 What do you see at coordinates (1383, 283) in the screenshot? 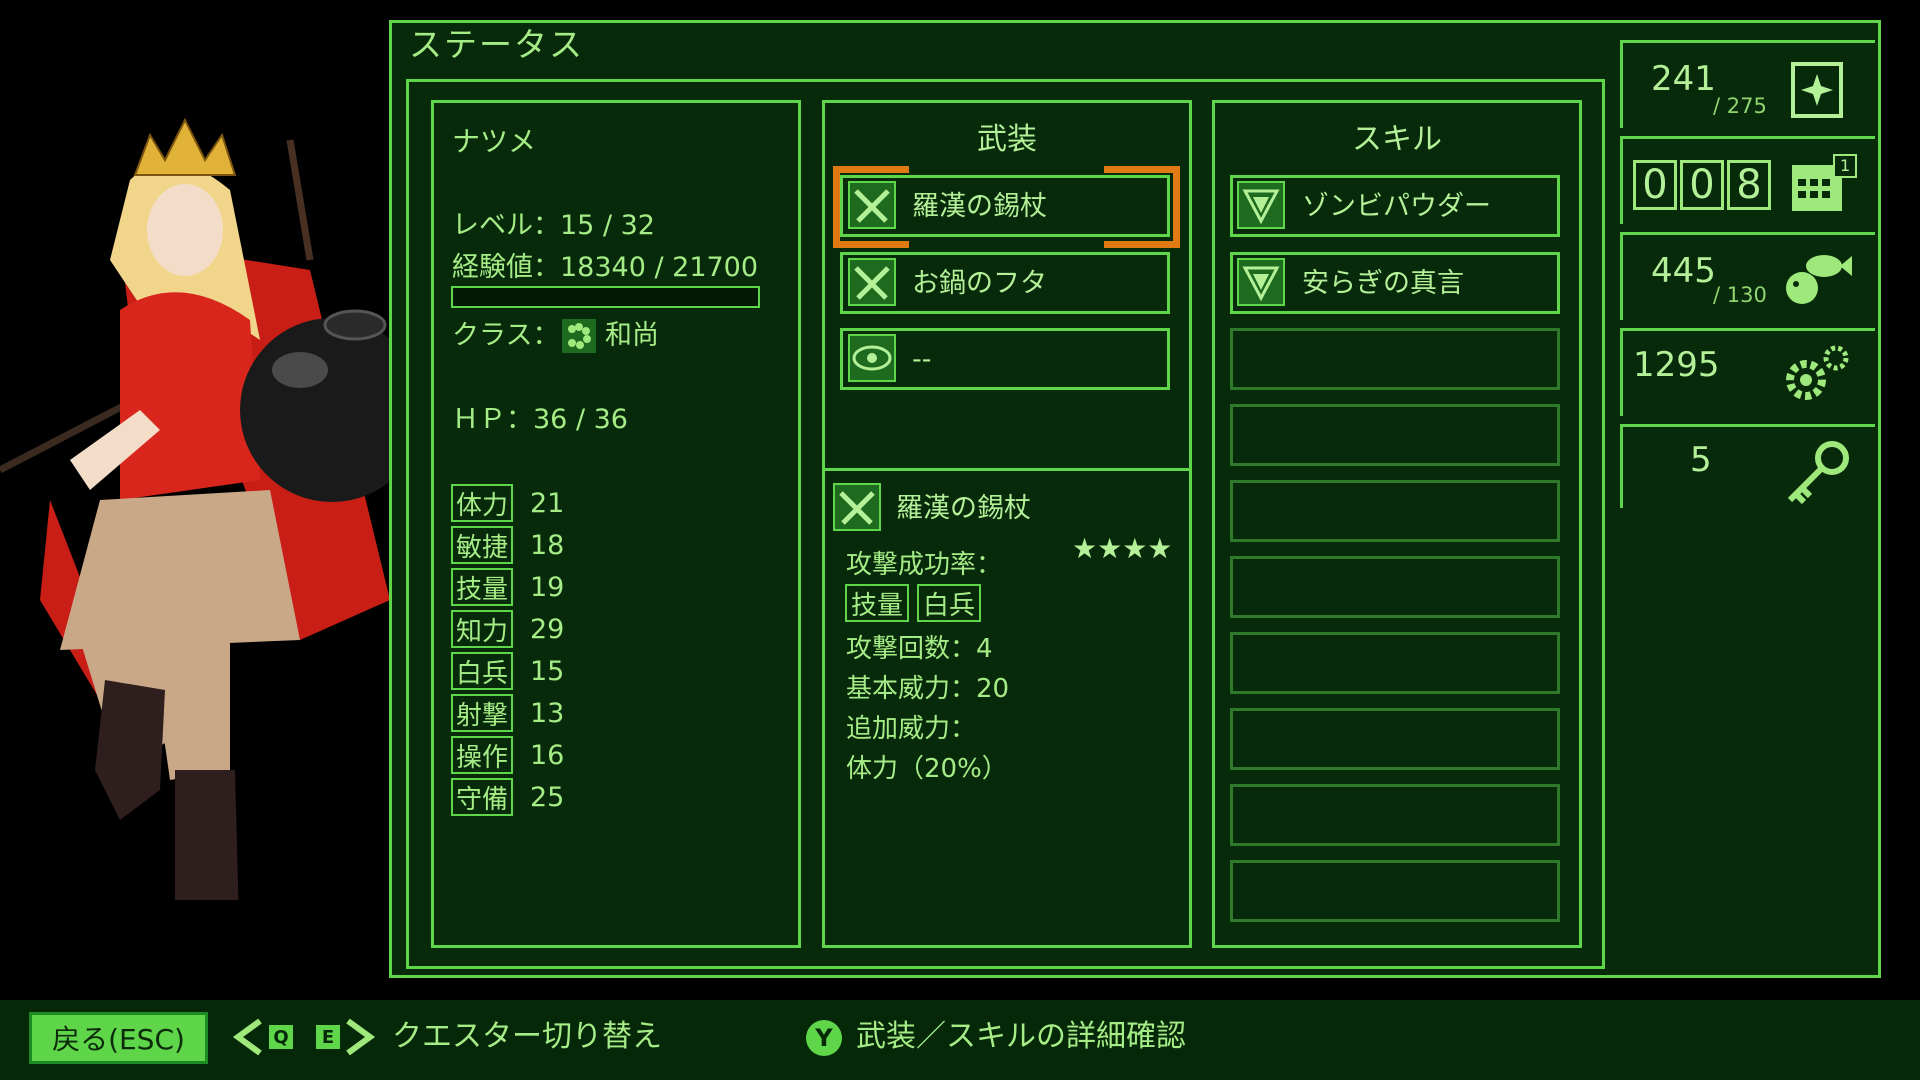
I see `skill-slot-2-label: 安らぎの真言` at bounding box center [1383, 283].